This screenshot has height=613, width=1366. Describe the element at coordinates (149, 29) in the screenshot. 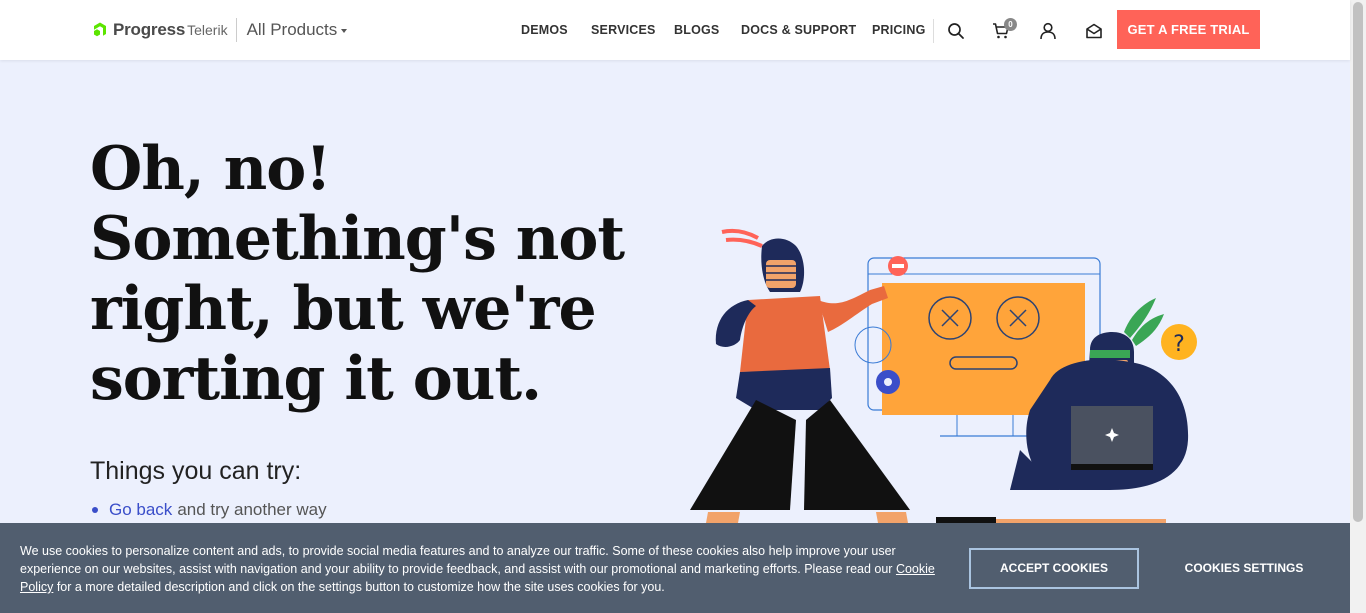

I see `logo-progress-text: Progress` at that location.